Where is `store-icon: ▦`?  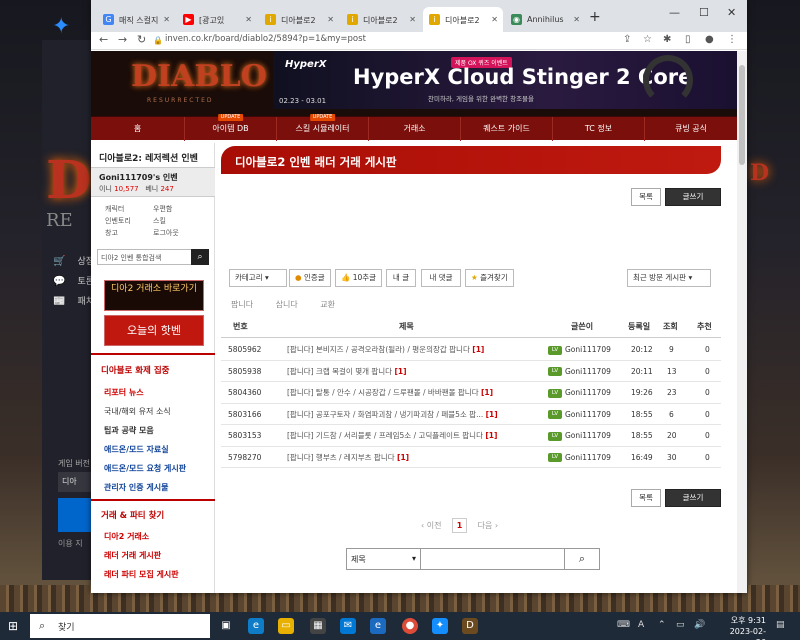
store-icon: ▦ is located at coordinates (318, 626).